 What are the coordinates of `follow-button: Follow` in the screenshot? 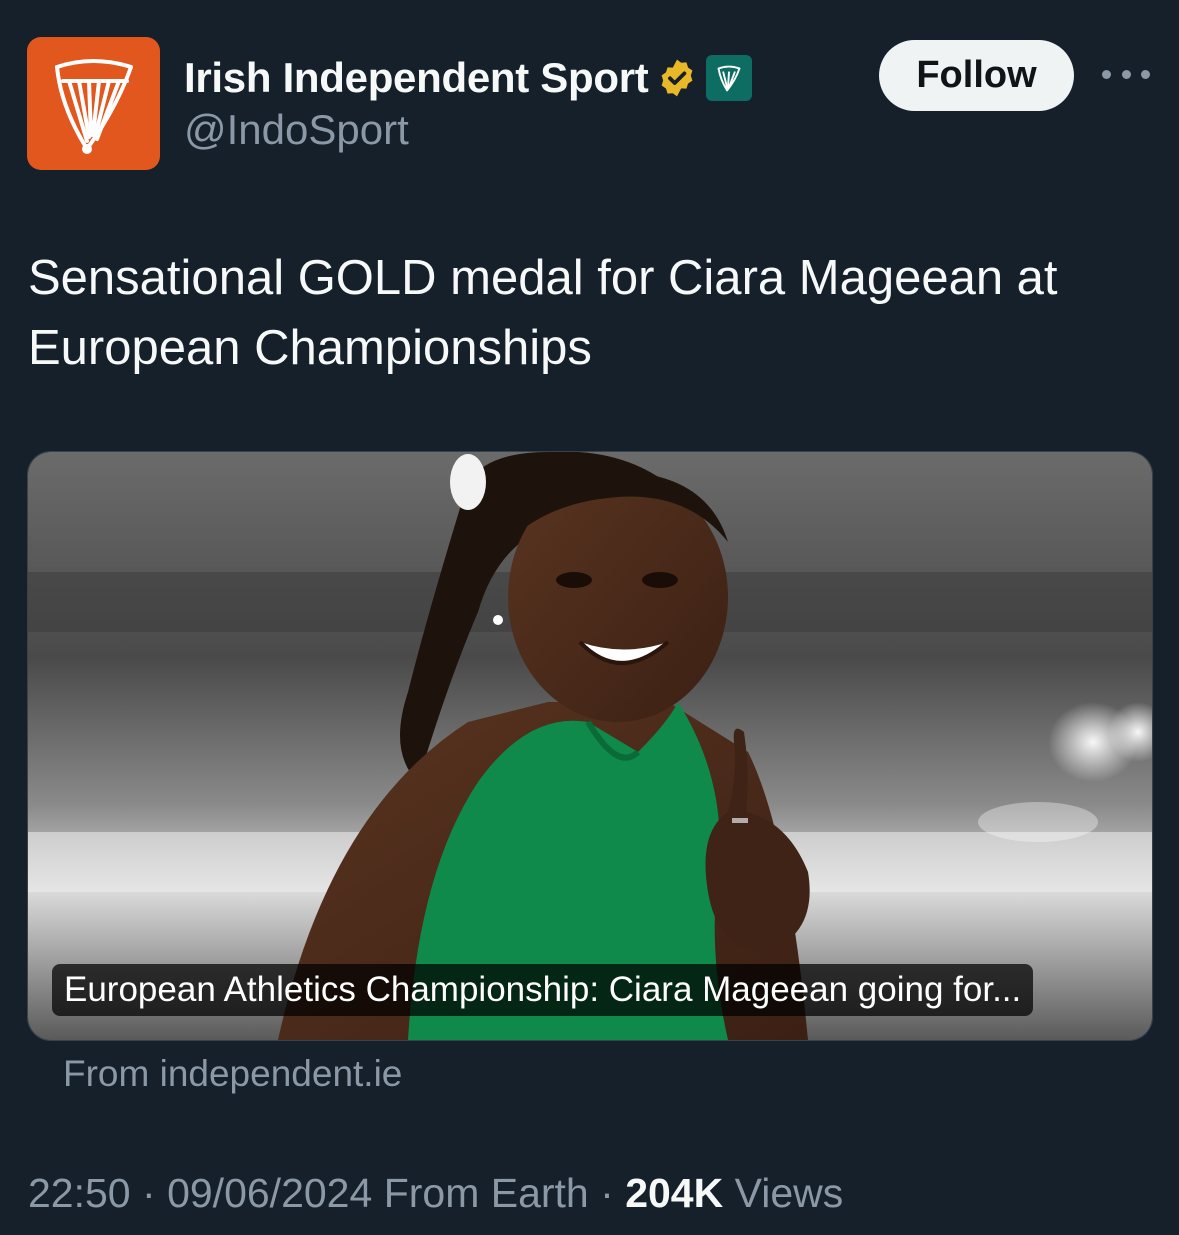 It's located at (976, 75).